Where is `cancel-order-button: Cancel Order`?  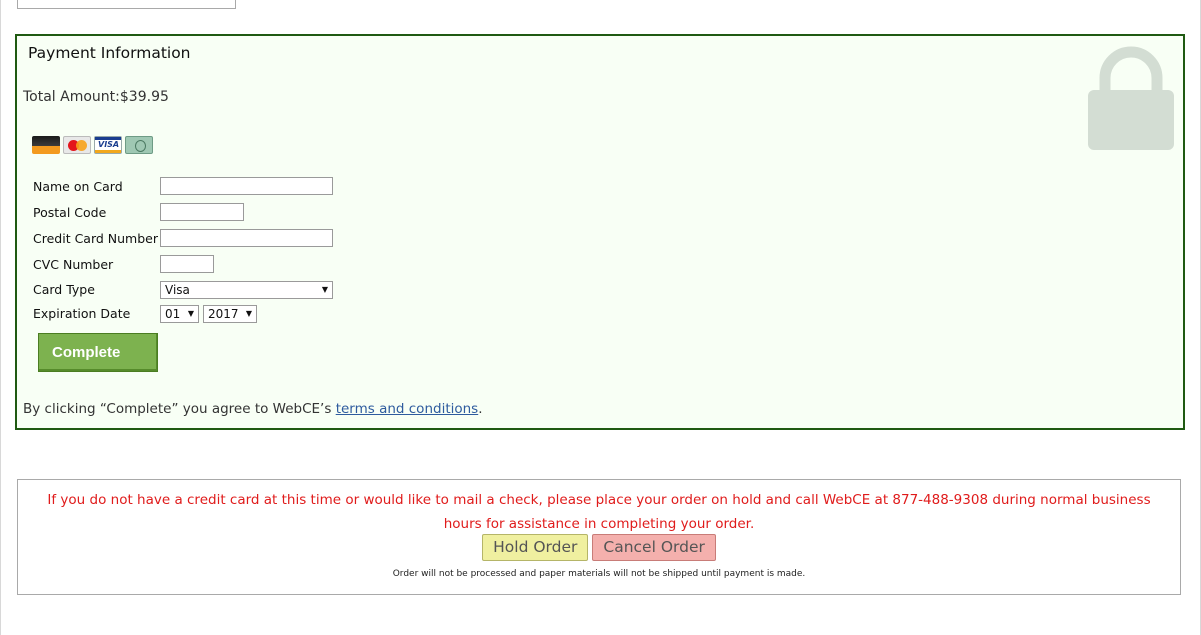 cancel-order-button: Cancel Order is located at coordinates (654, 547).